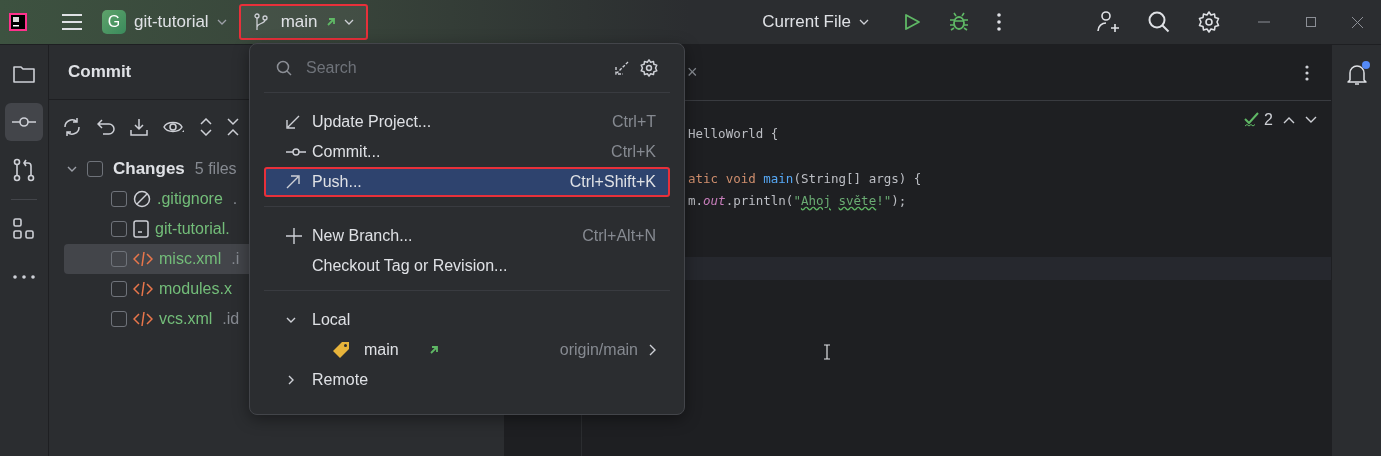 Image resolution: width=1381 pixels, height=456 pixels. Describe the element at coordinates (190, 259) in the screenshot. I see `file-name: misc.xml` at that location.